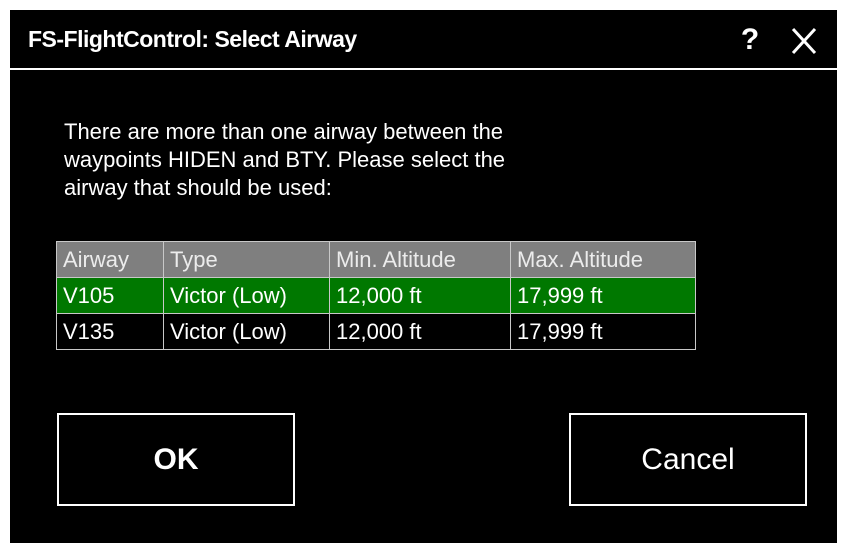 Image resolution: width=846 pixels, height=552 pixels. What do you see at coordinates (246, 259) in the screenshot?
I see `column-header-type: Type` at bounding box center [246, 259].